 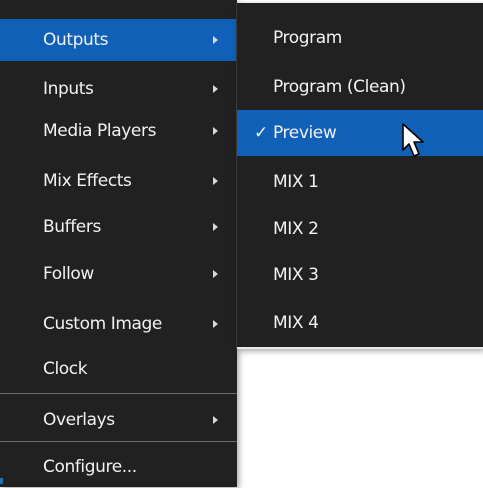 What do you see at coordinates (296, 182) in the screenshot?
I see `submenu-item-label: MIX 1` at bounding box center [296, 182].